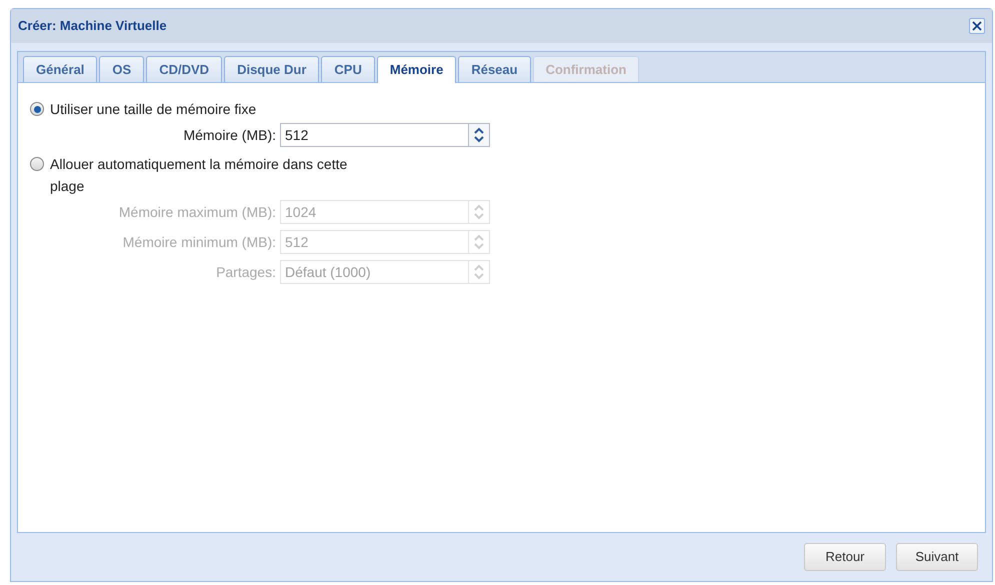 The height and width of the screenshot is (585, 995). What do you see at coordinates (60, 69) in the screenshot?
I see `tab: Général` at bounding box center [60, 69].